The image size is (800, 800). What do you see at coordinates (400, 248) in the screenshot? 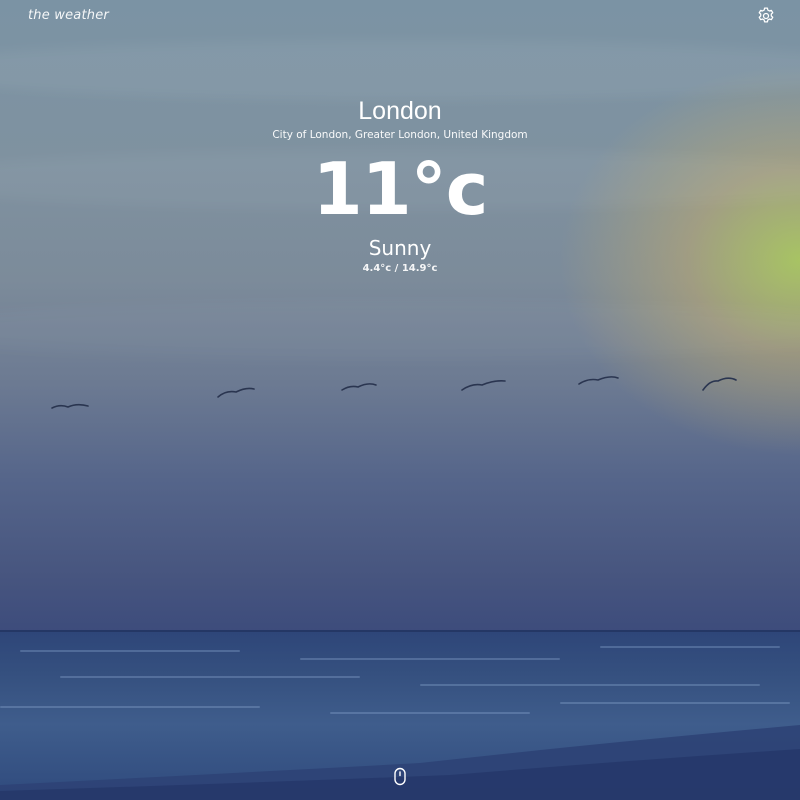
I see `weather-condition: Sunny` at bounding box center [400, 248].